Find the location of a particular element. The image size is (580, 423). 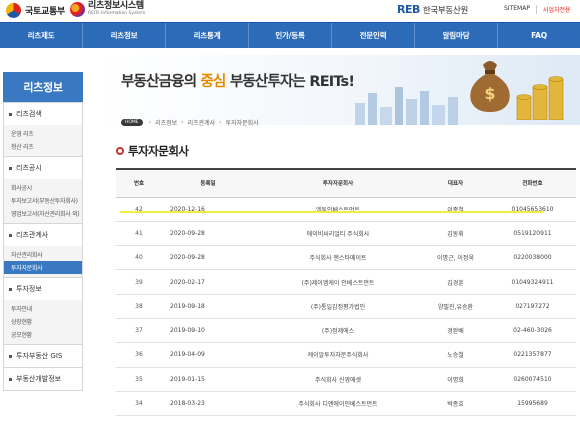

molit-logo: 국토교통부 is located at coordinates (35, 10).